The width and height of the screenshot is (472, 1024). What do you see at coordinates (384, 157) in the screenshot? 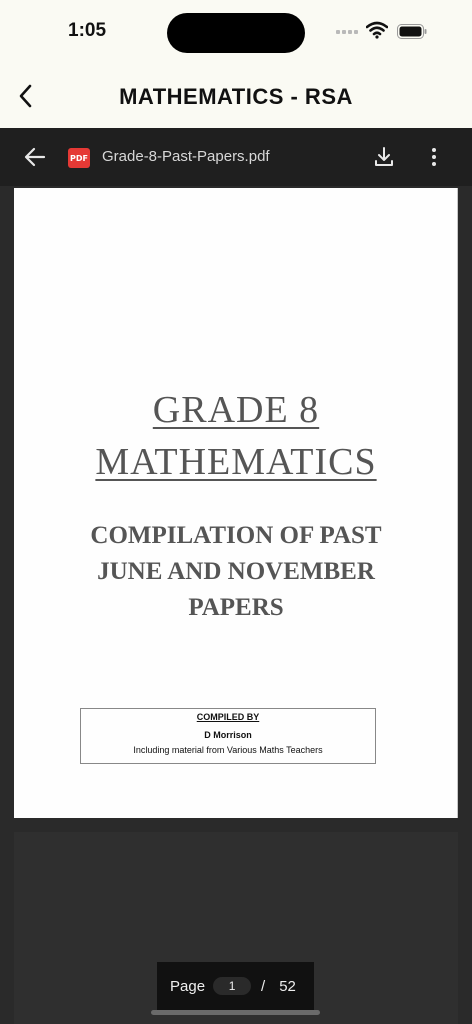
I see `download-icon` at bounding box center [384, 157].